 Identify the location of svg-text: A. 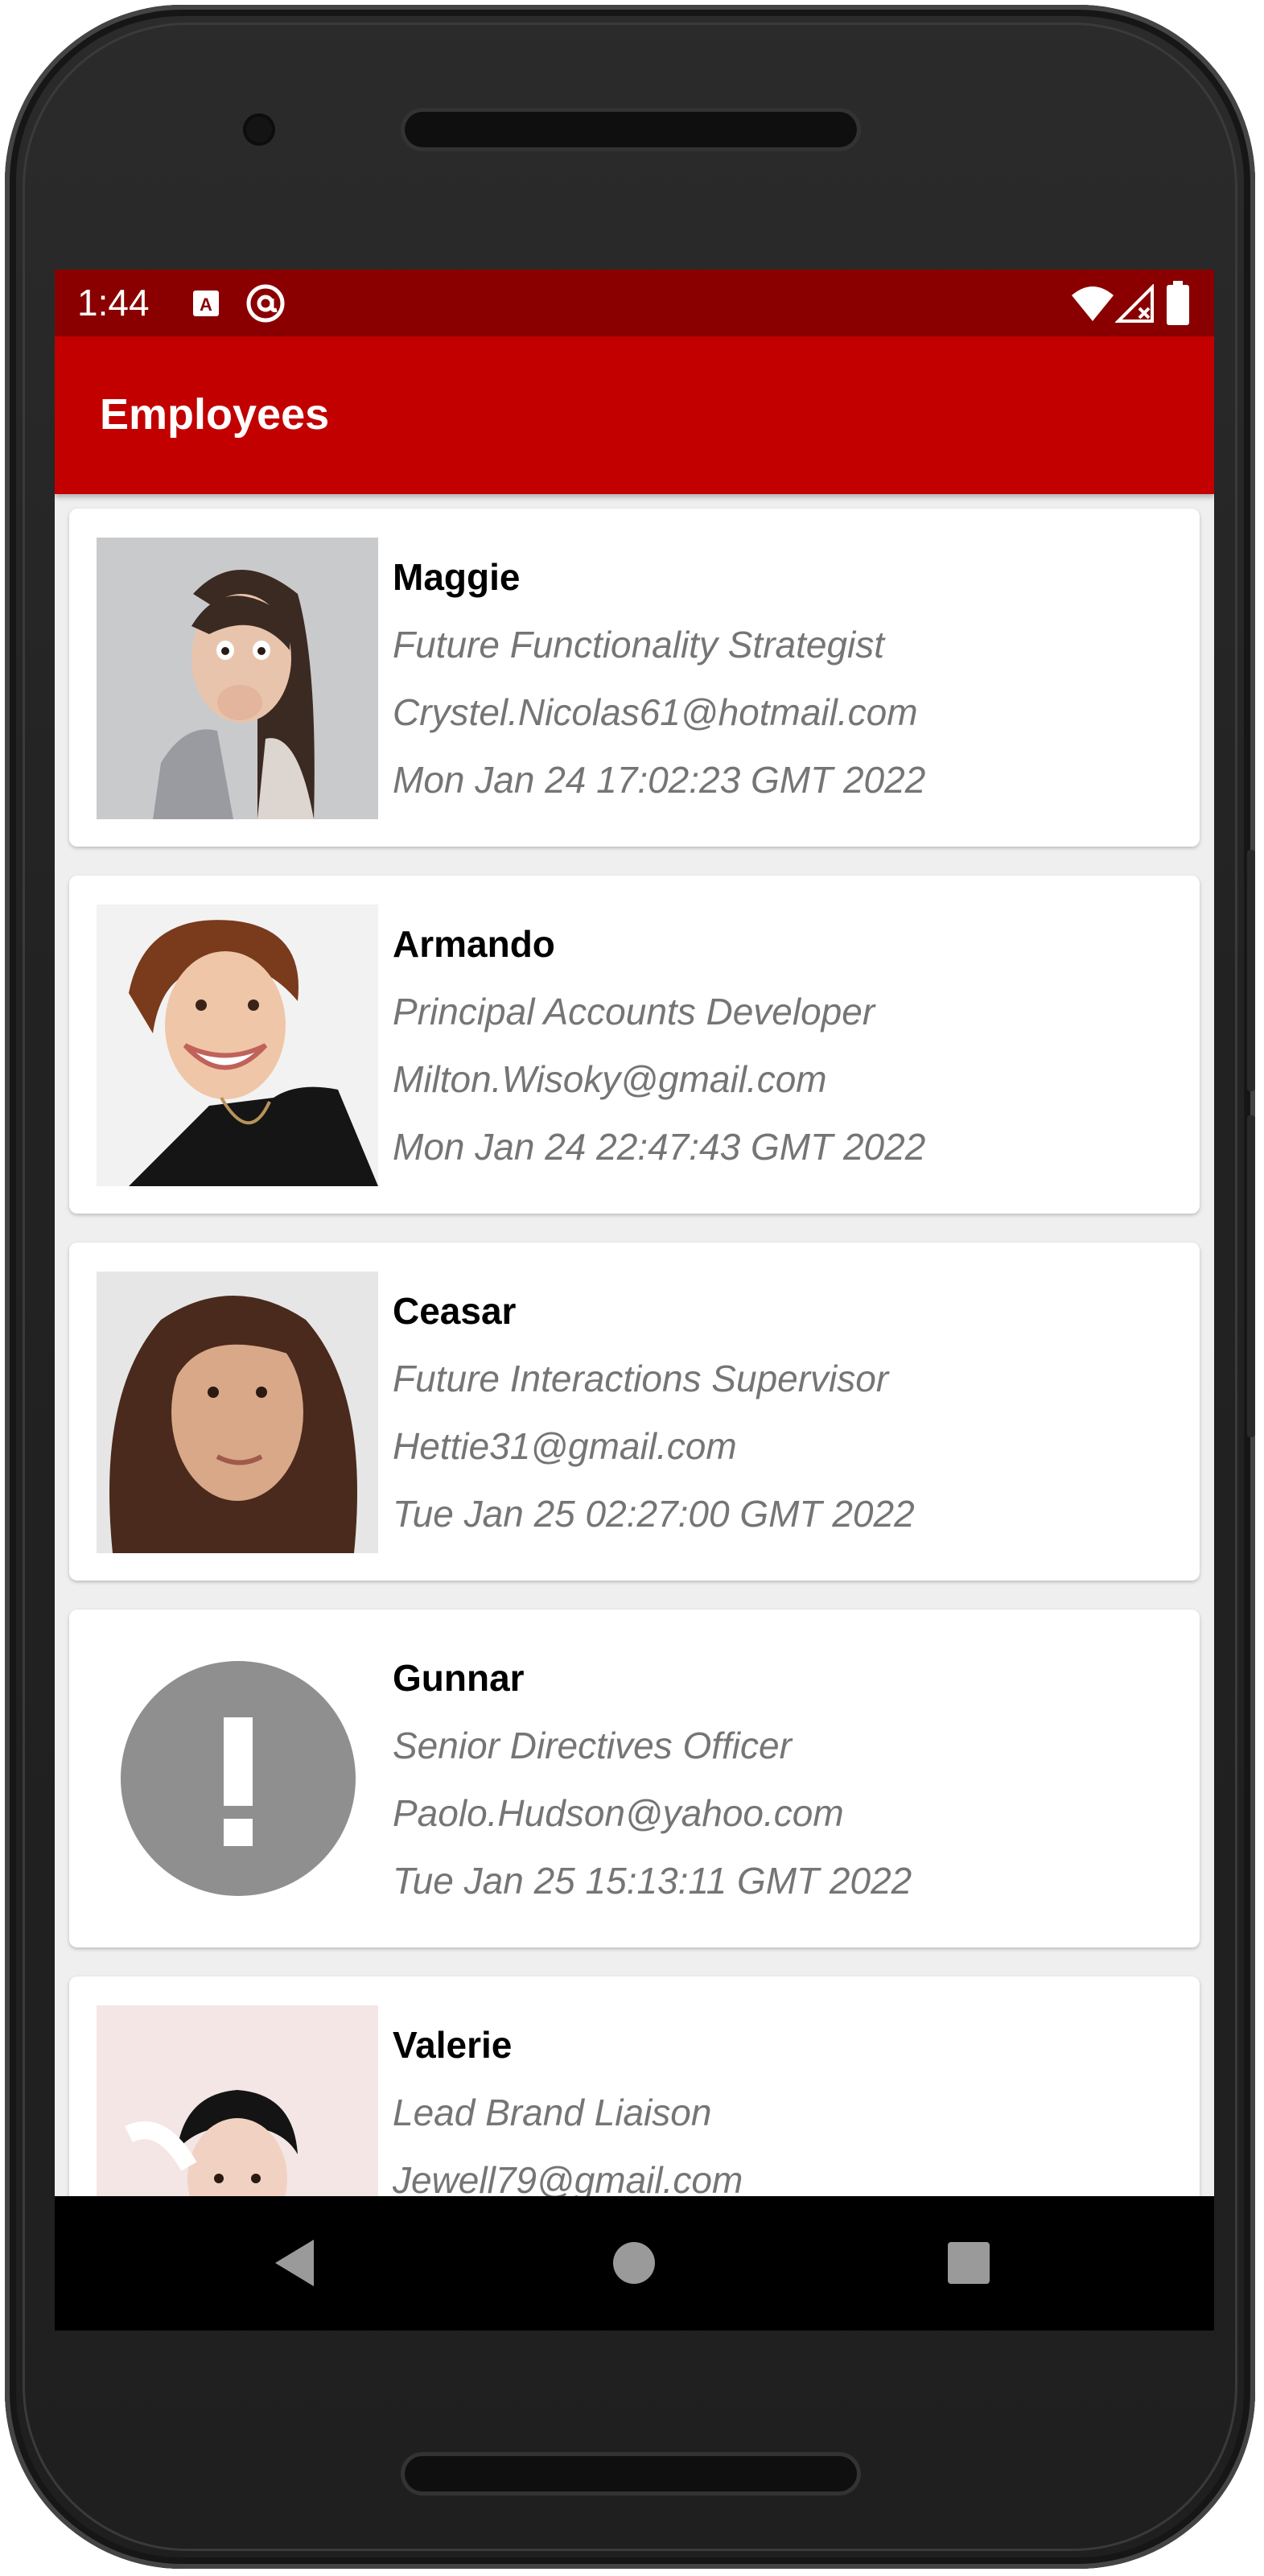
(206, 305).